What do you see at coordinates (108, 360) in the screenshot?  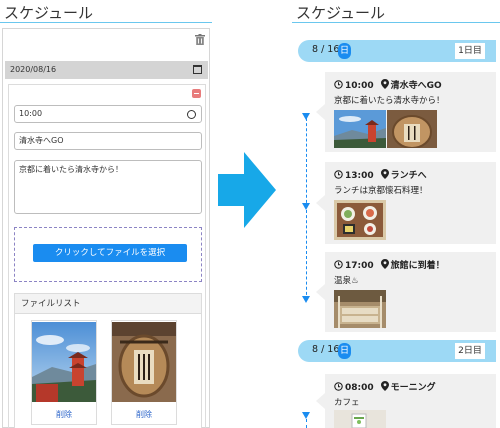 I see `file-list: ファイルリスト 削除 削除` at bounding box center [108, 360].